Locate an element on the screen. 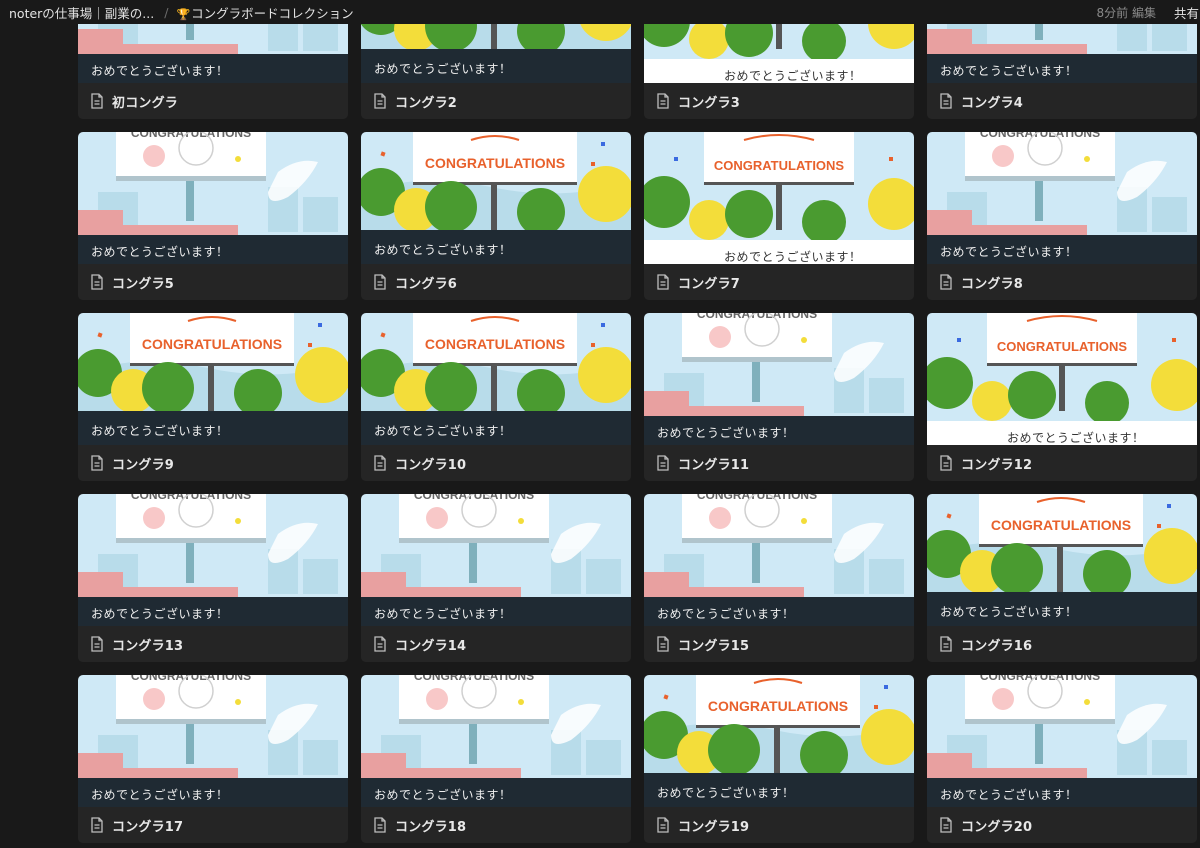 The image size is (1200, 848). gallery-card: CONGRATULATIONS おめでとうございます！ コングラ13 is located at coordinates (213, 578).